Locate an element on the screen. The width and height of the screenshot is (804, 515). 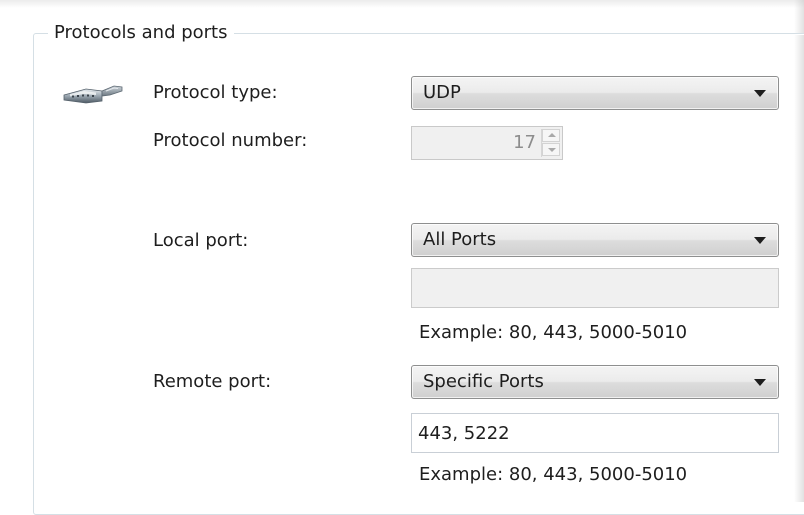
remote-port-field is located at coordinates (595, 433).